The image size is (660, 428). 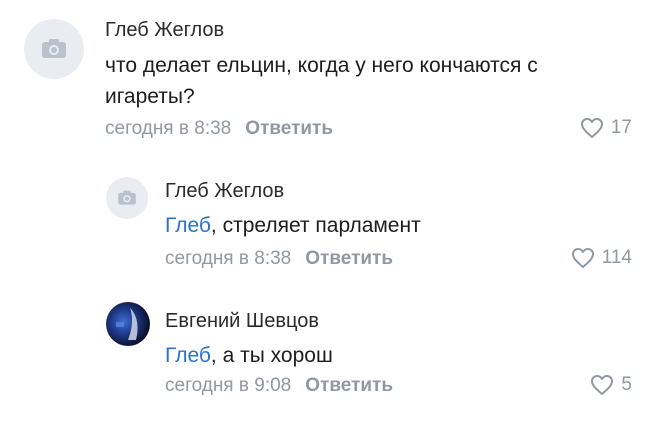 I want to click on comment-text-body: , а ты хорош, so click(x=271, y=355).